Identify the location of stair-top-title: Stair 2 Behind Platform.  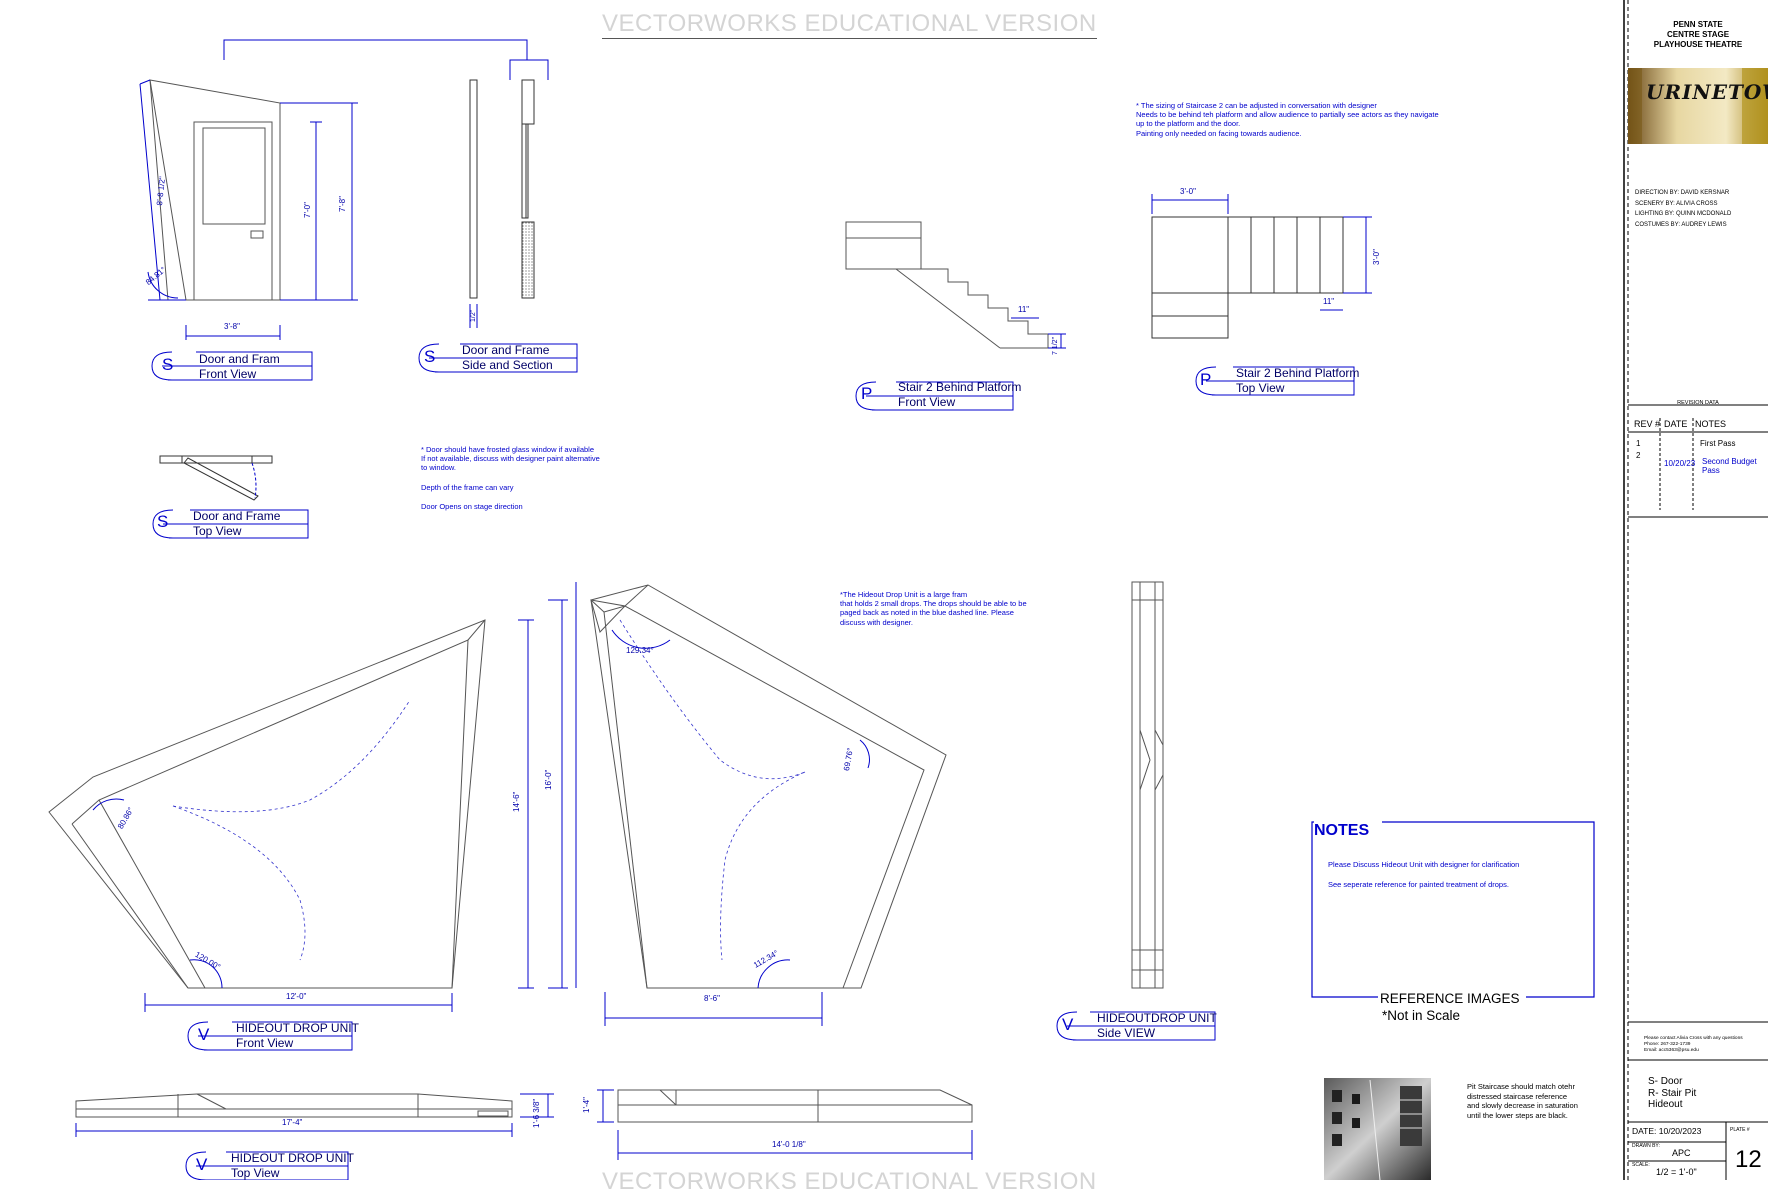
(1298, 373).